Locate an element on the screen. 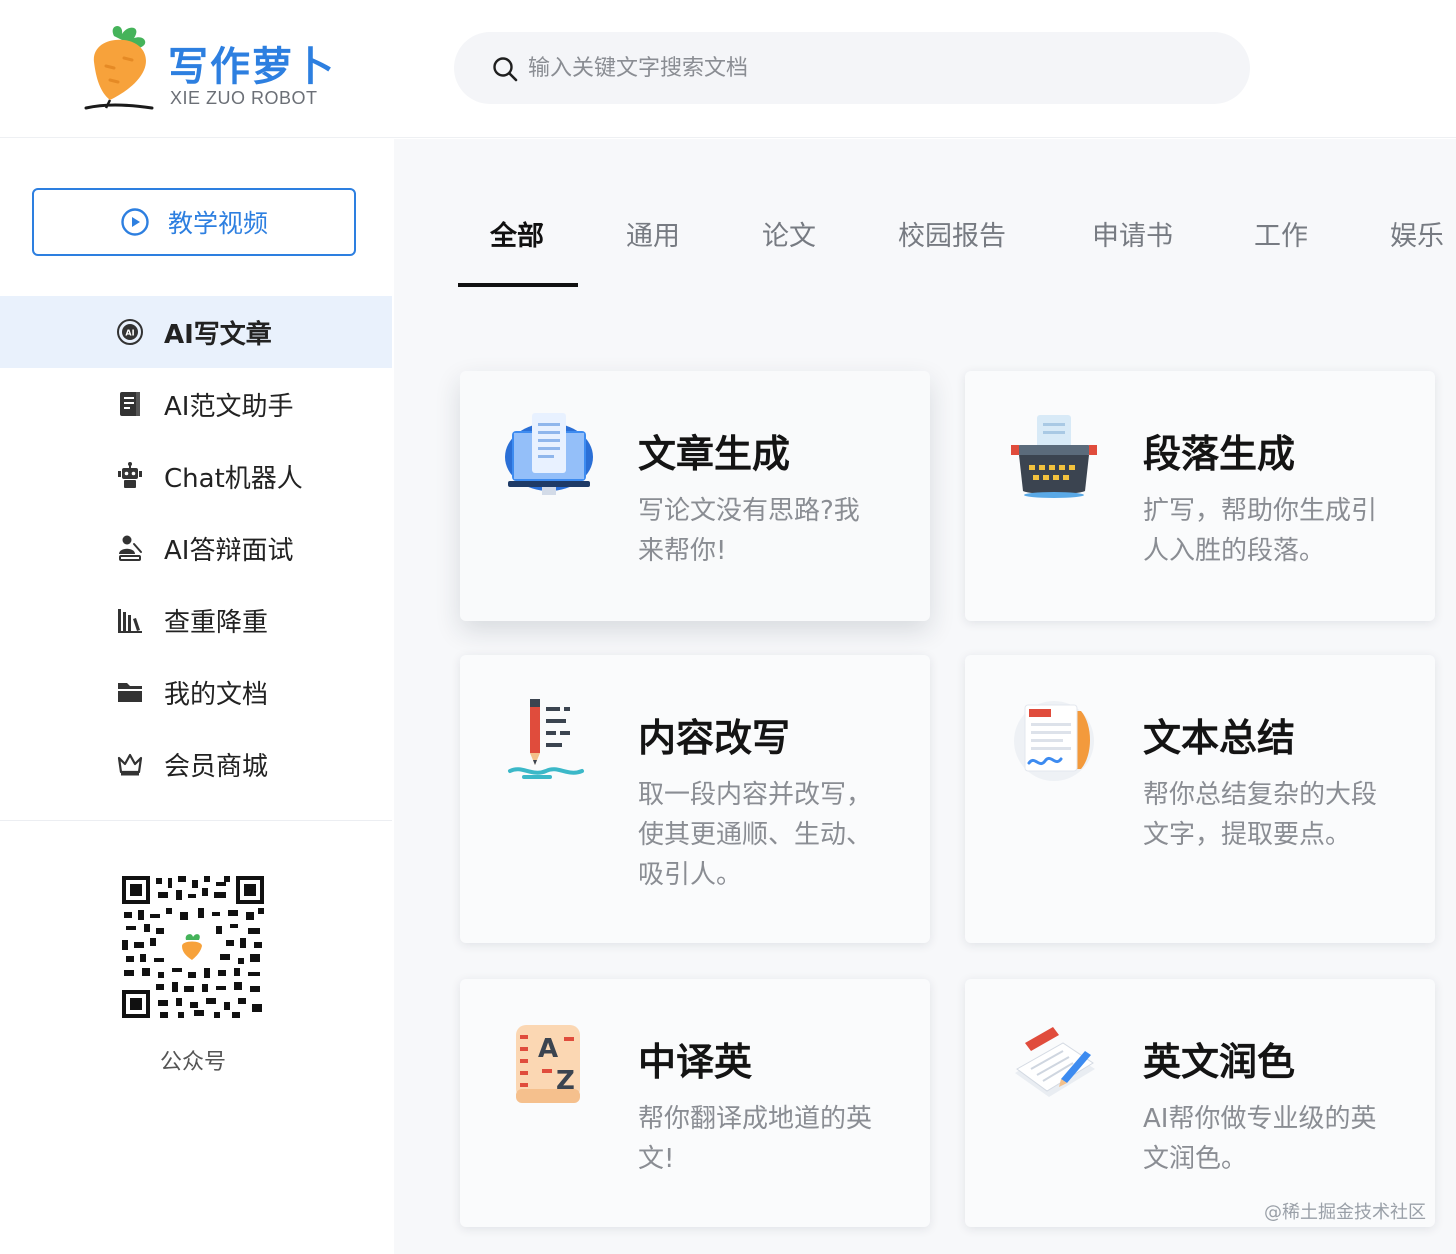  wechat-qr-code is located at coordinates (193, 947).